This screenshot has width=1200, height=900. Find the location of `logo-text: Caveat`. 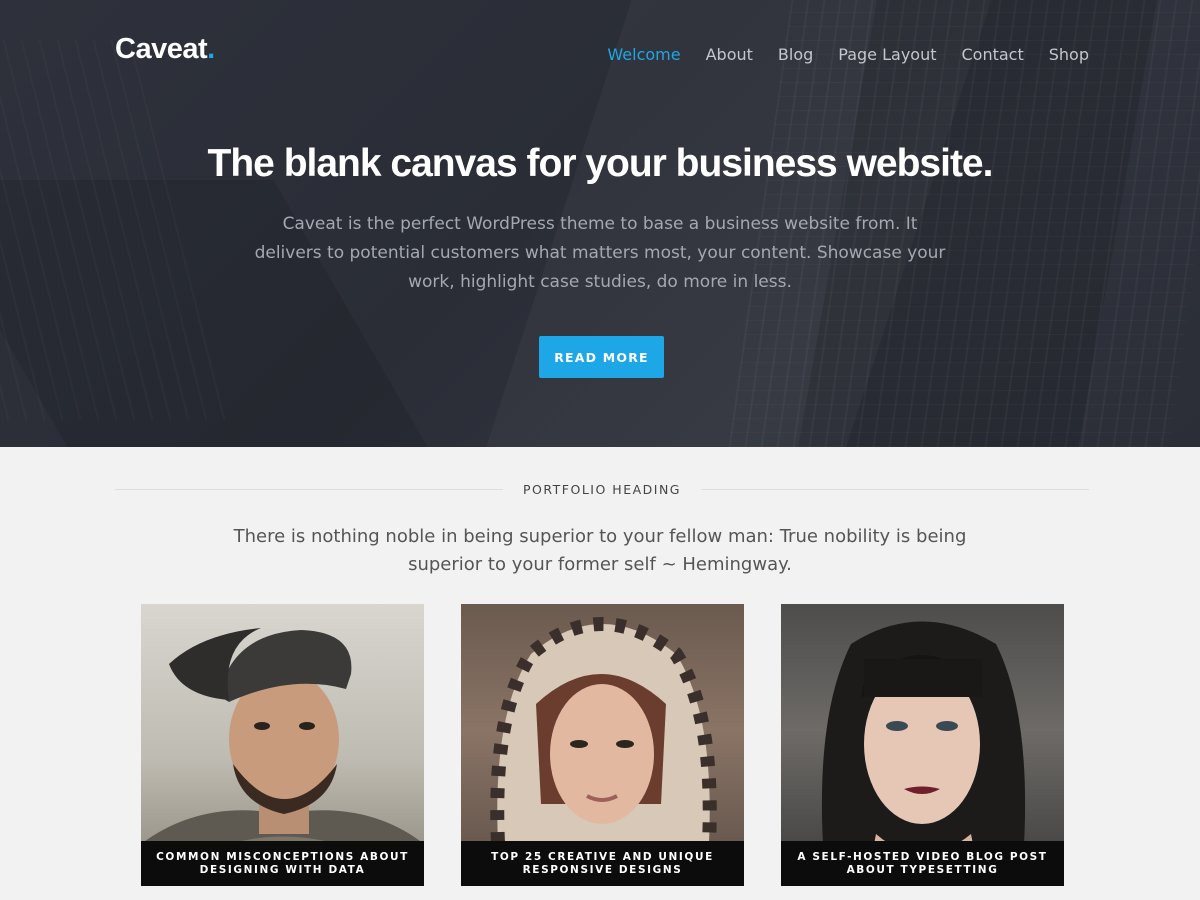

logo-text: Caveat is located at coordinates (161, 49).